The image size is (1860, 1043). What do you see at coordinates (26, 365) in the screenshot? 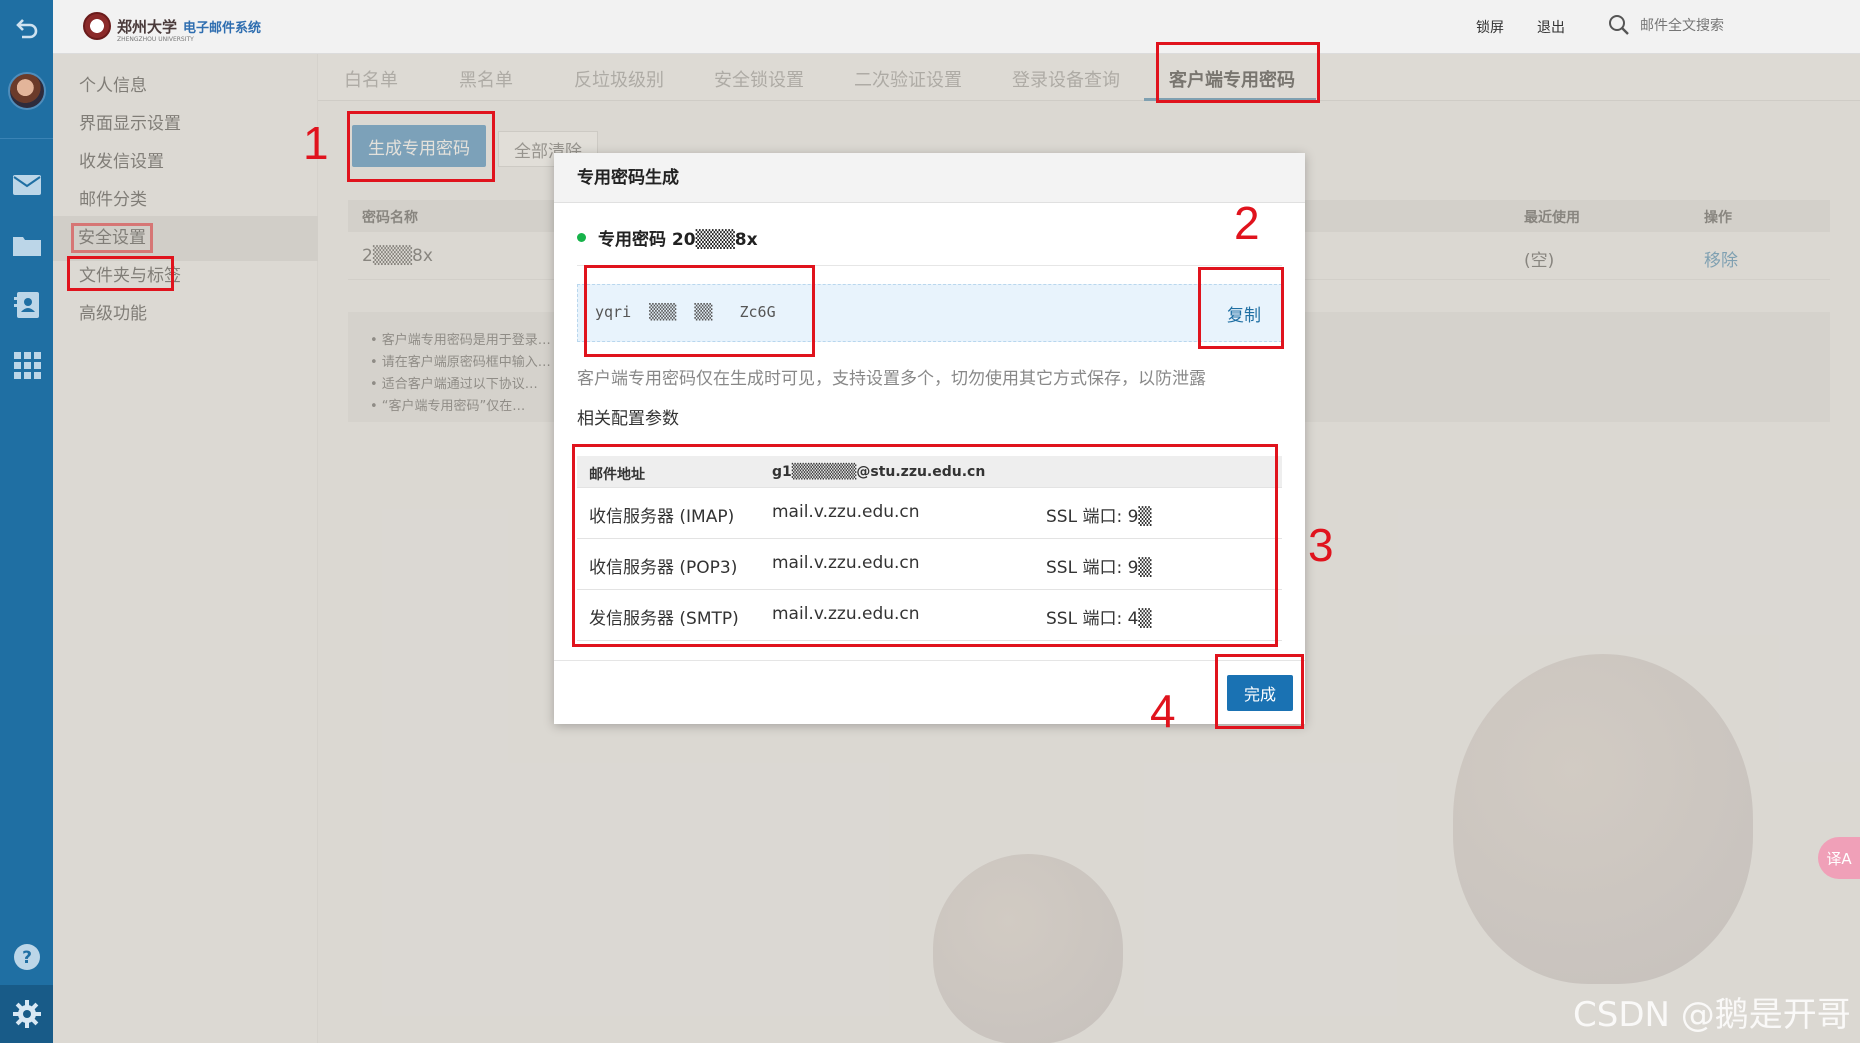
I see `apps-icon` at bounding box center [26, 365].